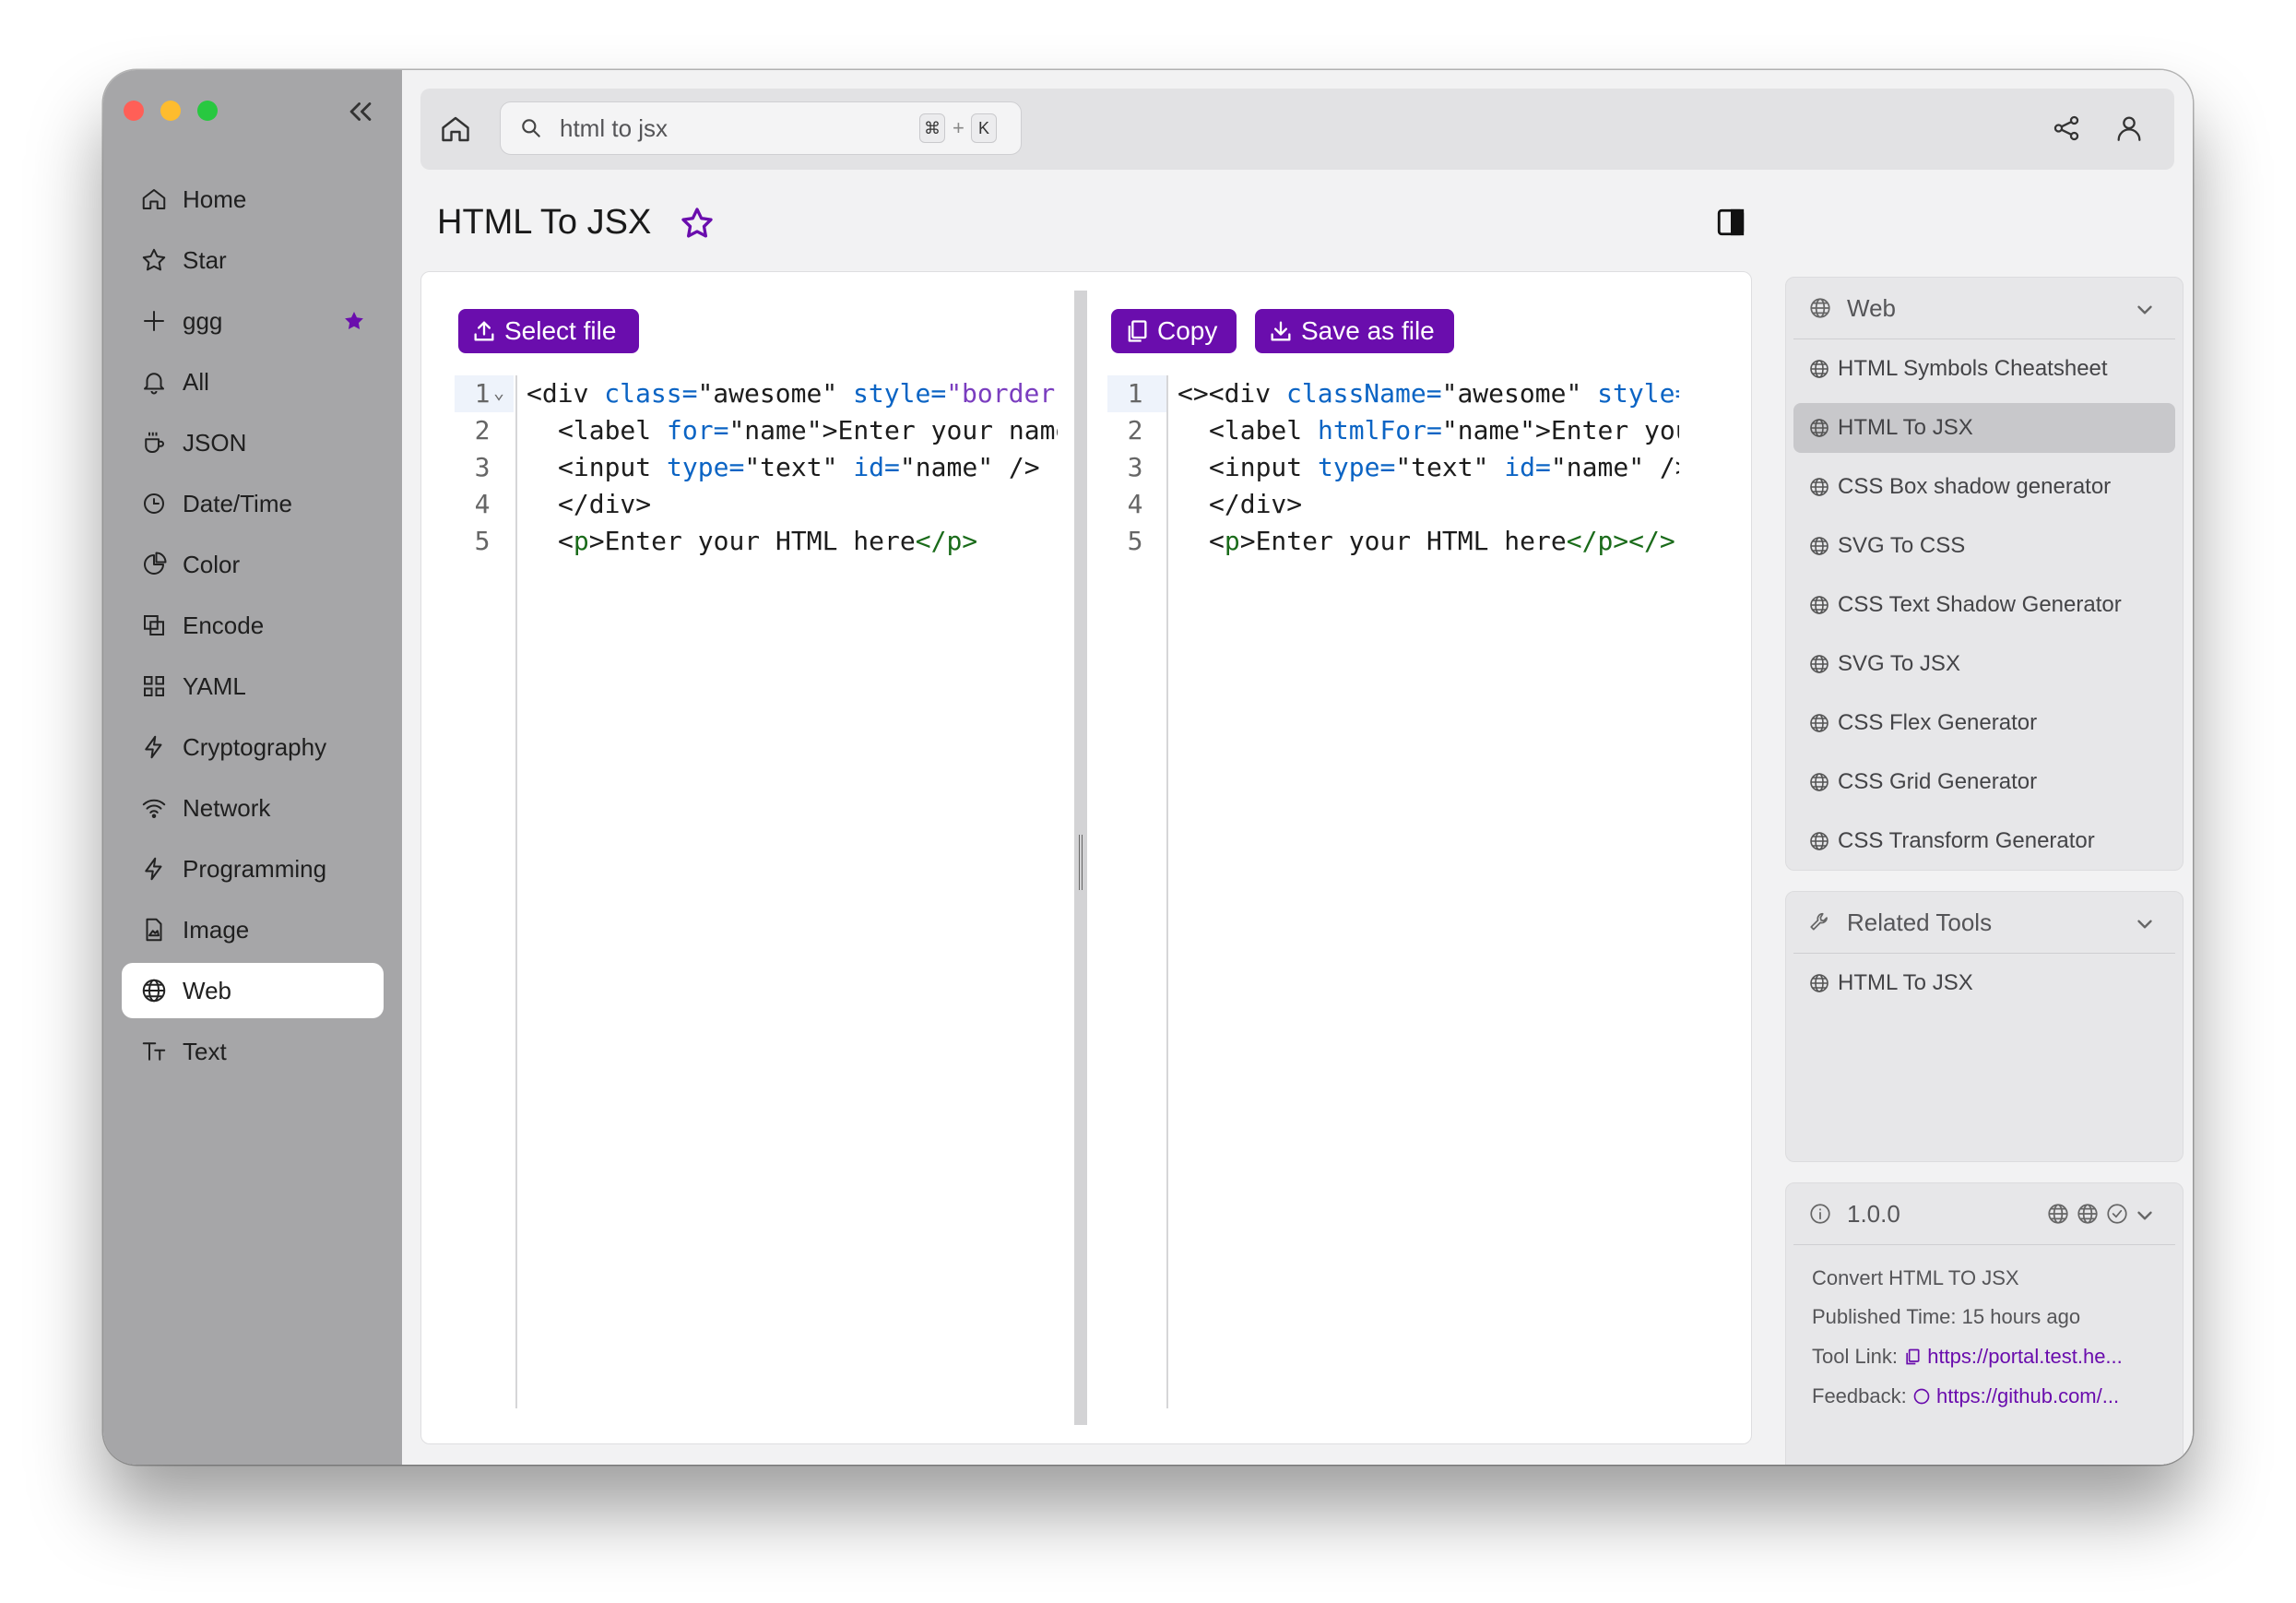 The image size is (2296, 1603). Describe the element at coordinates (2129, 128) in the screenshot. I see `user-icon` at that location.